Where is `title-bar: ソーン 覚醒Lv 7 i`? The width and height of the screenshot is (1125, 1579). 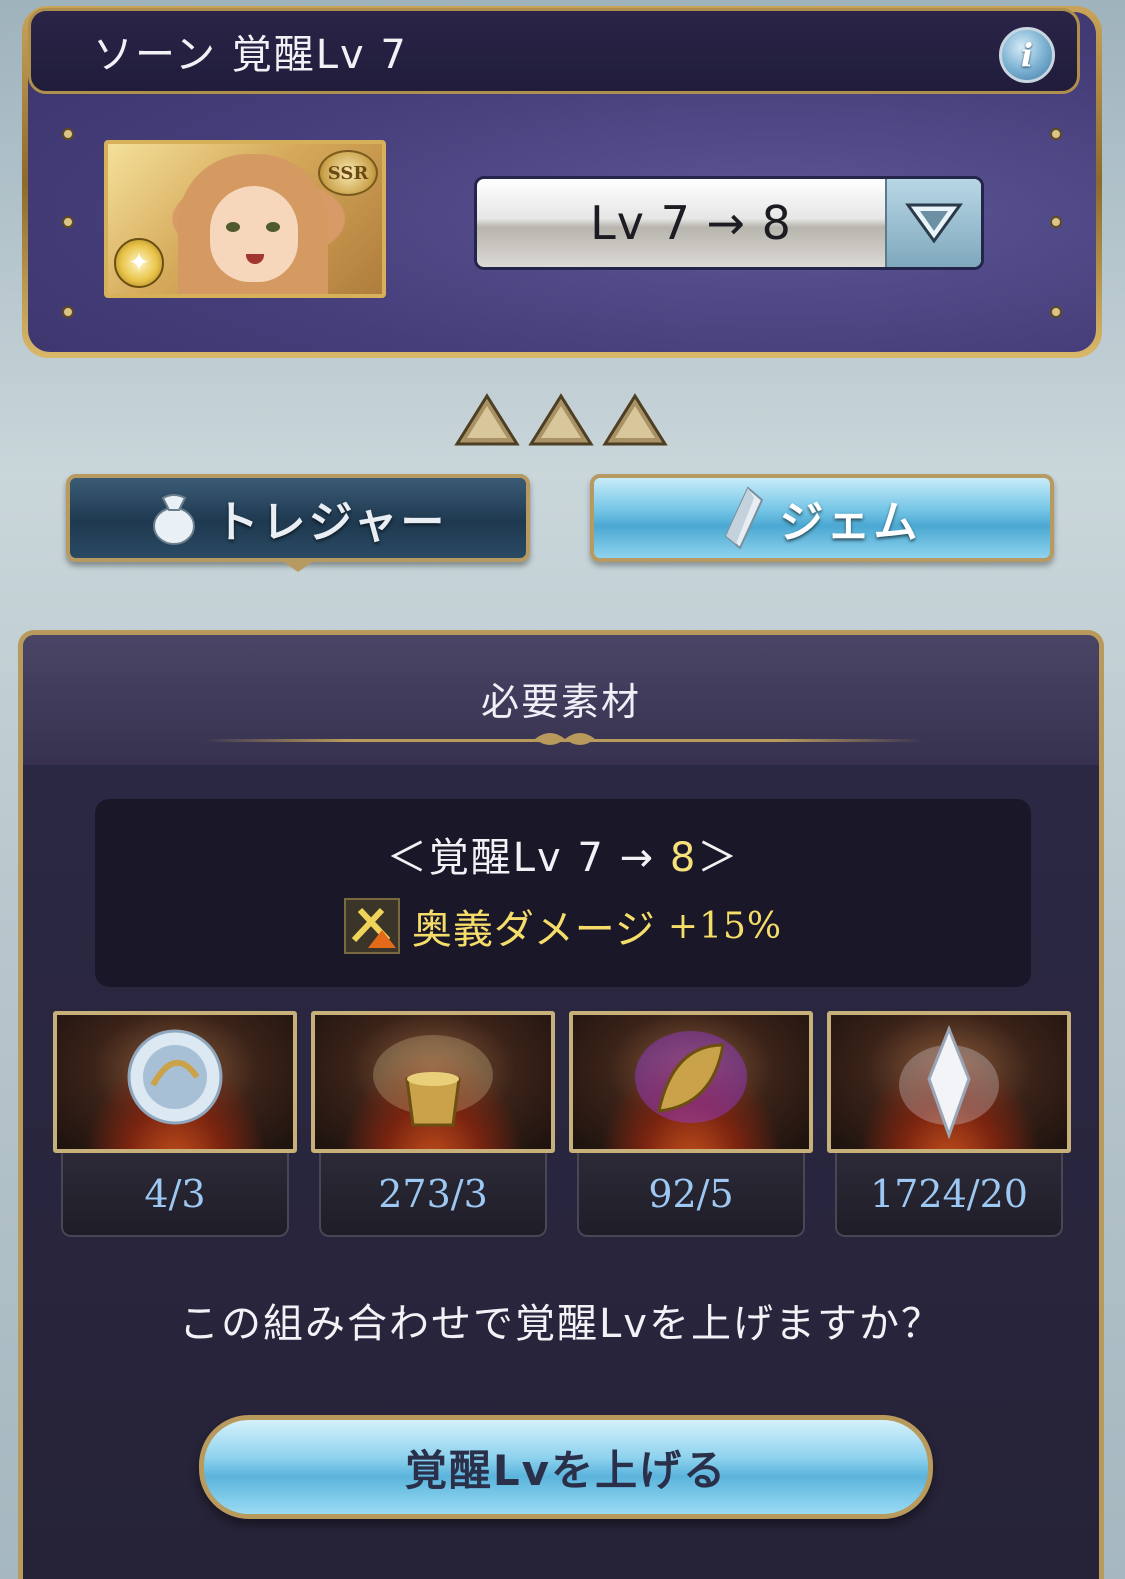
title-bar: ソーン 覚醒Lv 7 i is located at coordinates (554, 51).